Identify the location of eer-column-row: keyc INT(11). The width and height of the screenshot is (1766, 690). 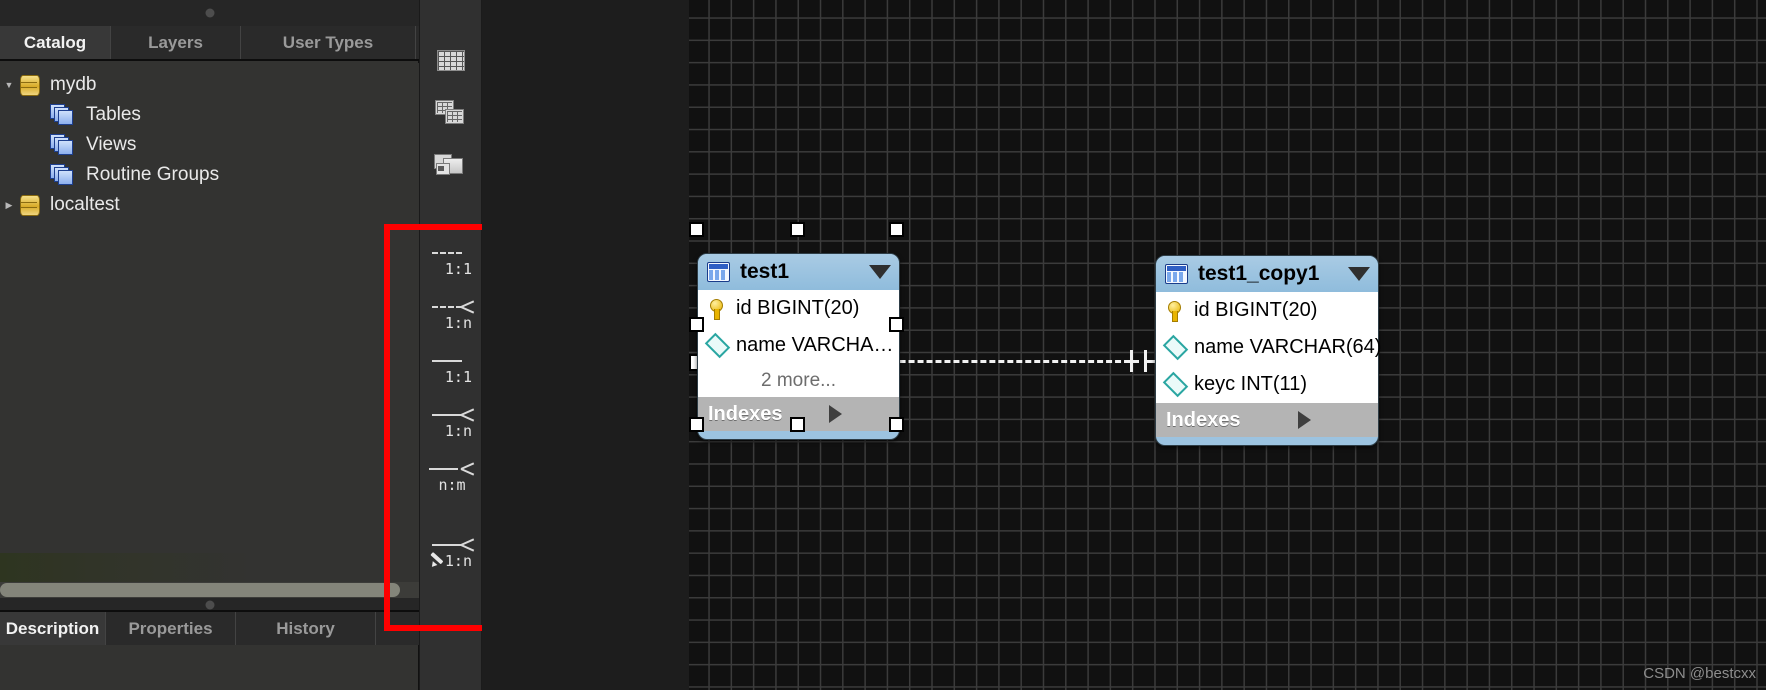
(1267, 384).